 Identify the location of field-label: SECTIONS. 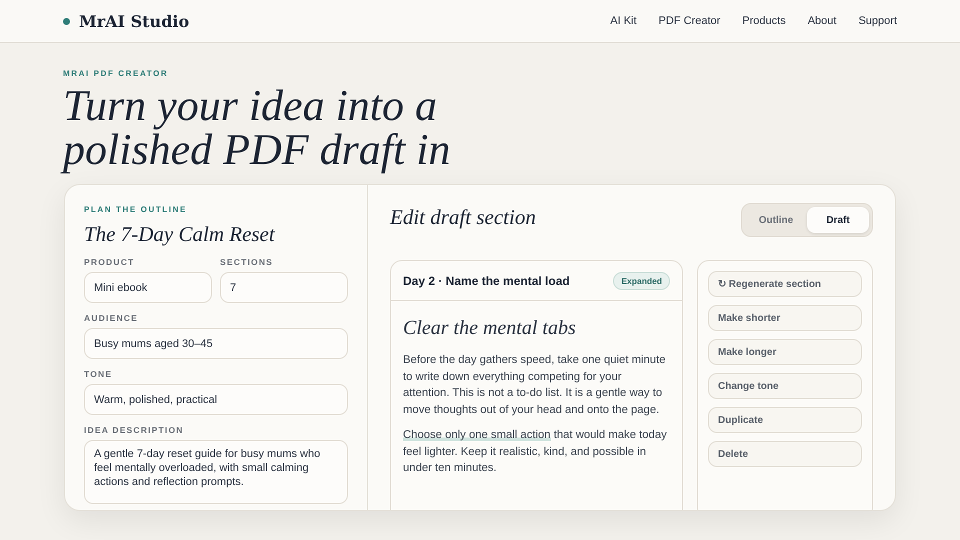
(247, 262).